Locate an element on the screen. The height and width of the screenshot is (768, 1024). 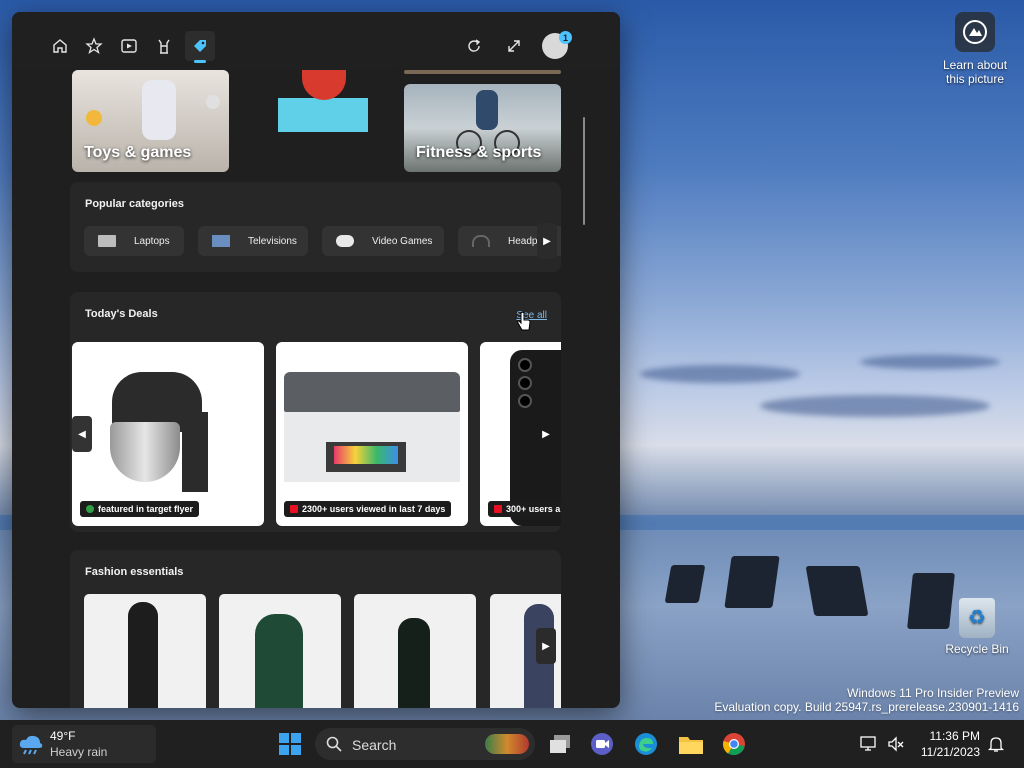
notifications-button is located at coordinates (996, 746).